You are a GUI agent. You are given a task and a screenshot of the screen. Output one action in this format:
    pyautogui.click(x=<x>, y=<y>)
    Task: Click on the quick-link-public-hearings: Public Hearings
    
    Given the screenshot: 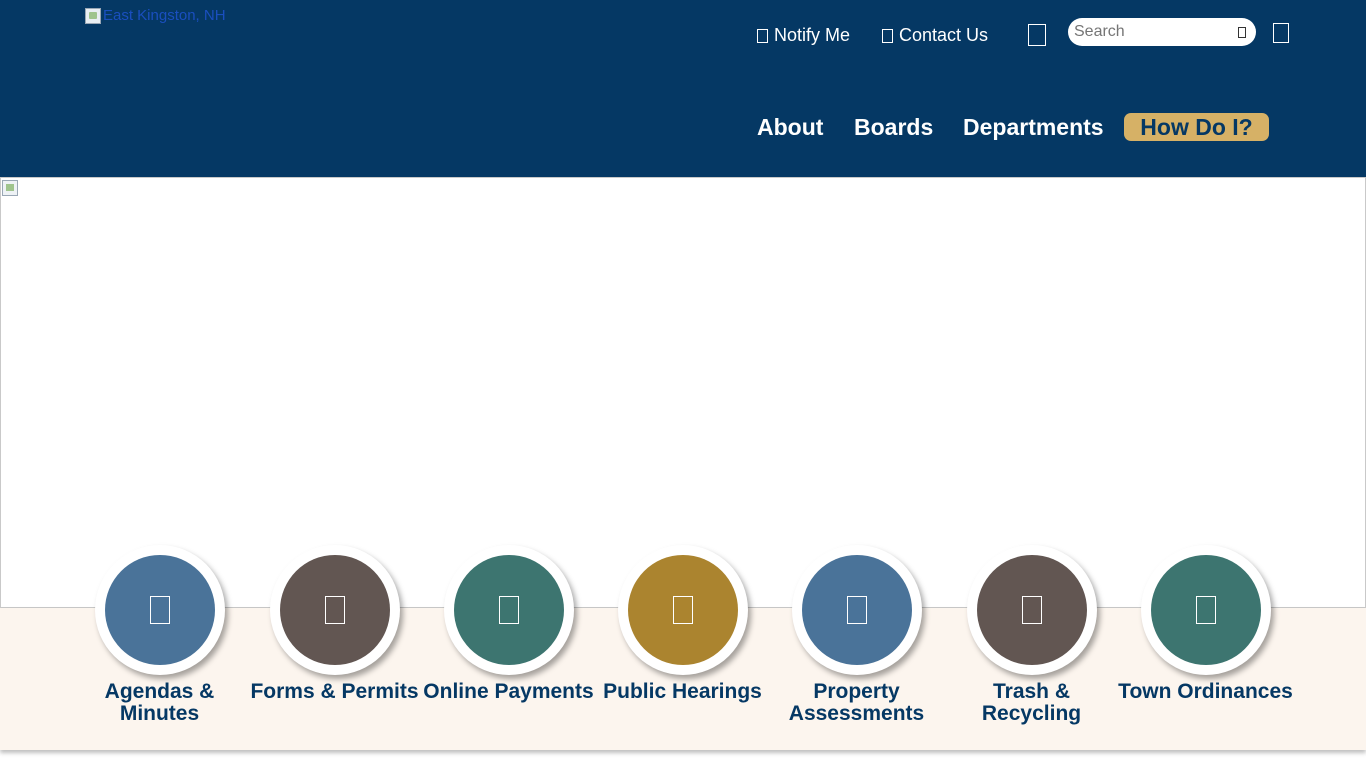 What is the action you would take?
    pyautogui.click(x=682, y=624)
    